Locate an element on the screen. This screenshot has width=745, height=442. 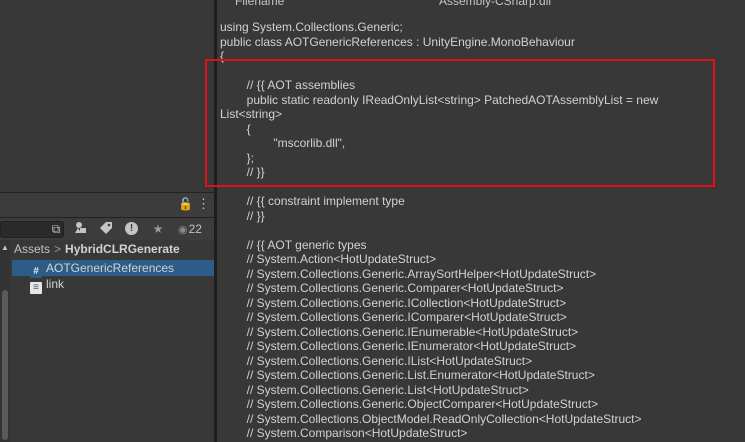
folder-tree-column is located at coordinates (5, 341).